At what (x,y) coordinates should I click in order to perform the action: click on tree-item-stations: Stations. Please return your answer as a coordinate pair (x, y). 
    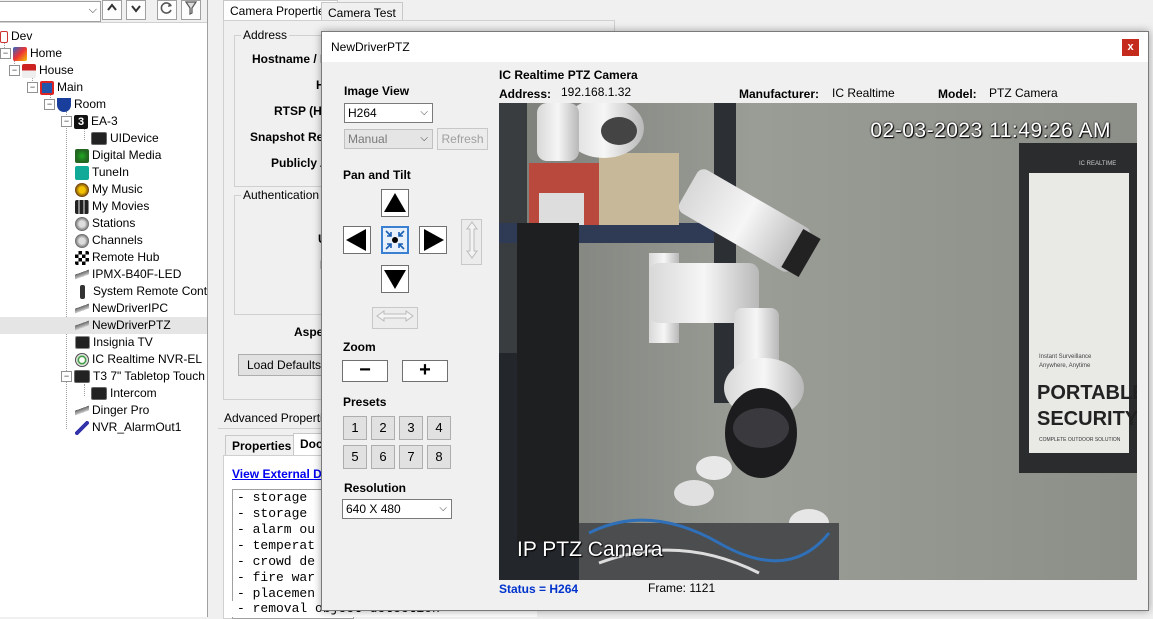
    Looking at the image, I should click on (105, 223).